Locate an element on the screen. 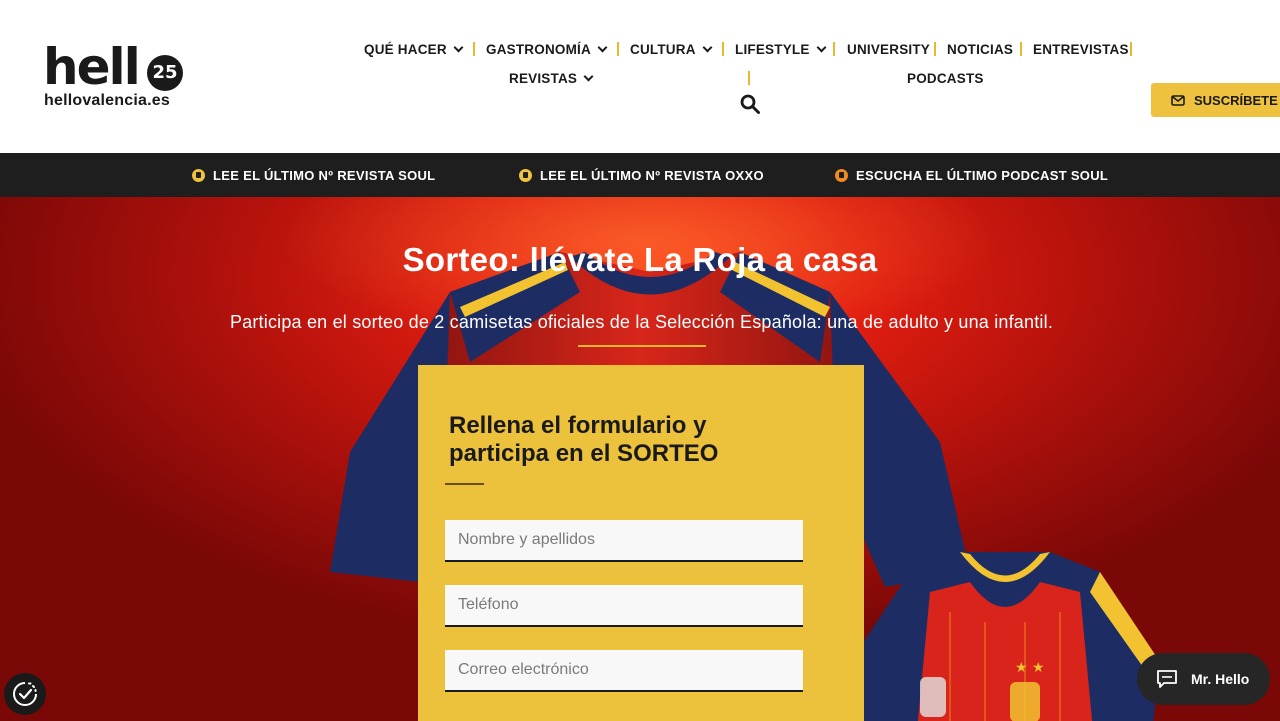 This screenshot has height=721, width=1280. chat-widget-button: Mr. Hello is located at coordinates (1203, 679).